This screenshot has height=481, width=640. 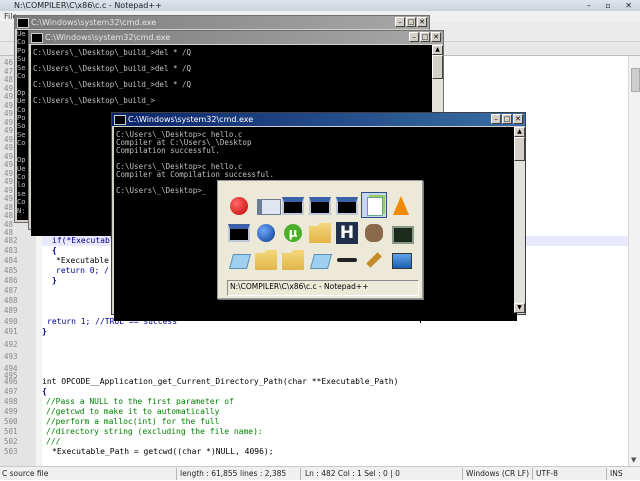 What do you see at coordinates (320, 5) in the screenshot?
I see `notepadpp-titlebar: N:\COMPILER\C\x86\c.c - Notepad++ – ▫ ✕` at bounding box center [320, 5].